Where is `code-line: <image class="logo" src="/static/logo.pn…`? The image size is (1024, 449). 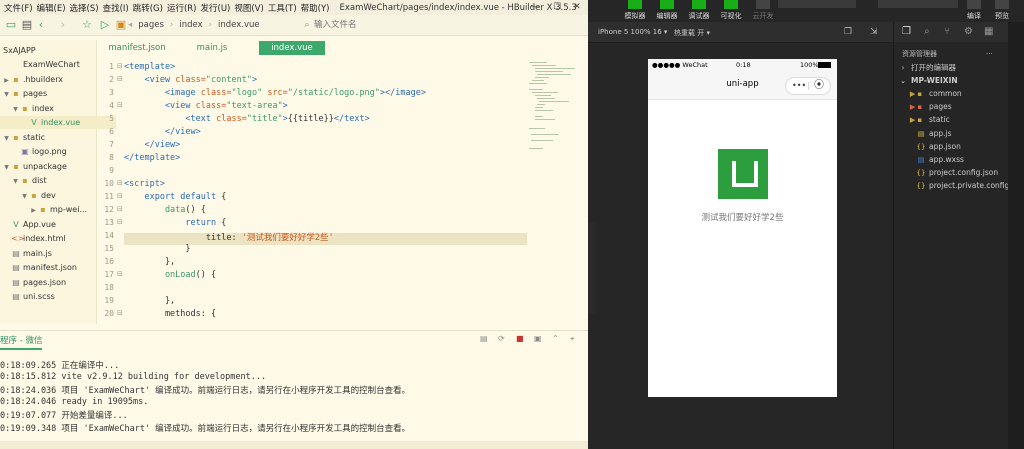 code-line: <image class="logo" src="/static/logo.pn… is located at coordinates (275, 93).